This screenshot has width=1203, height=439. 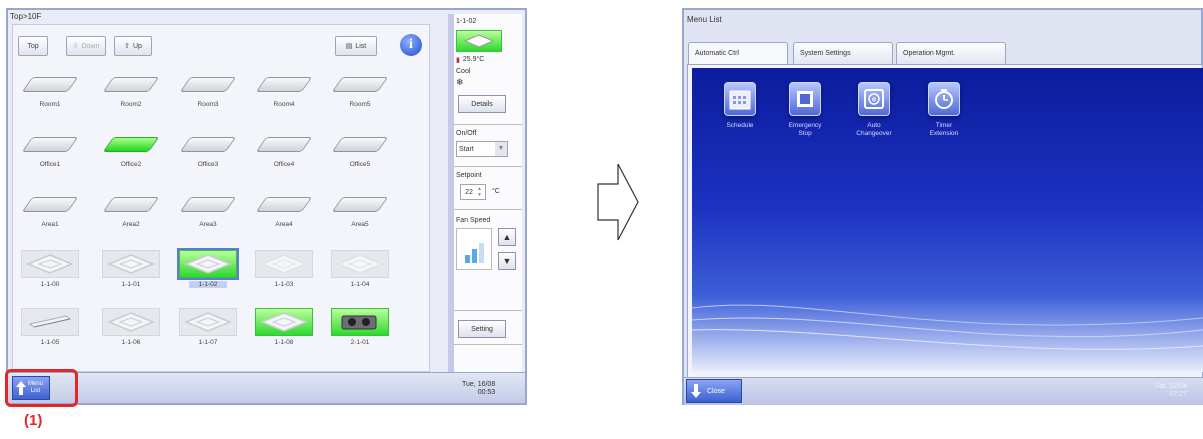 I want to click on schedule-item: Schedule, so click(x=740, y=106).